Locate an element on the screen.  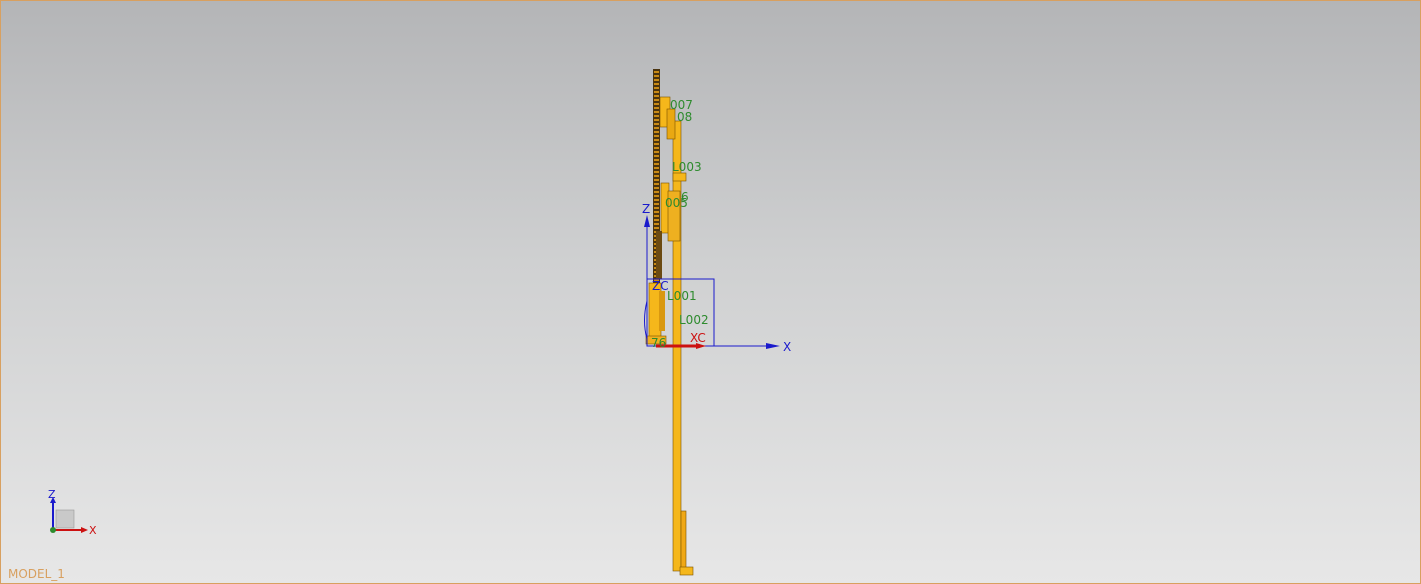
triad-x-label: X is located at coordinates (93, 530).